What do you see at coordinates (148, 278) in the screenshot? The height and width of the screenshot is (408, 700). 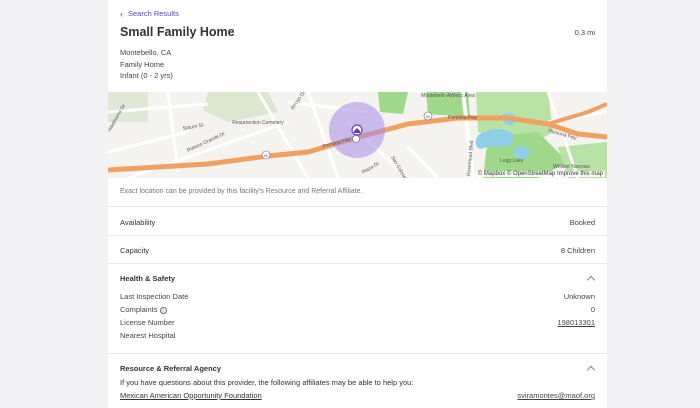 I see `health-safety-title: Health & Safety` at bounding box center [148, 278].